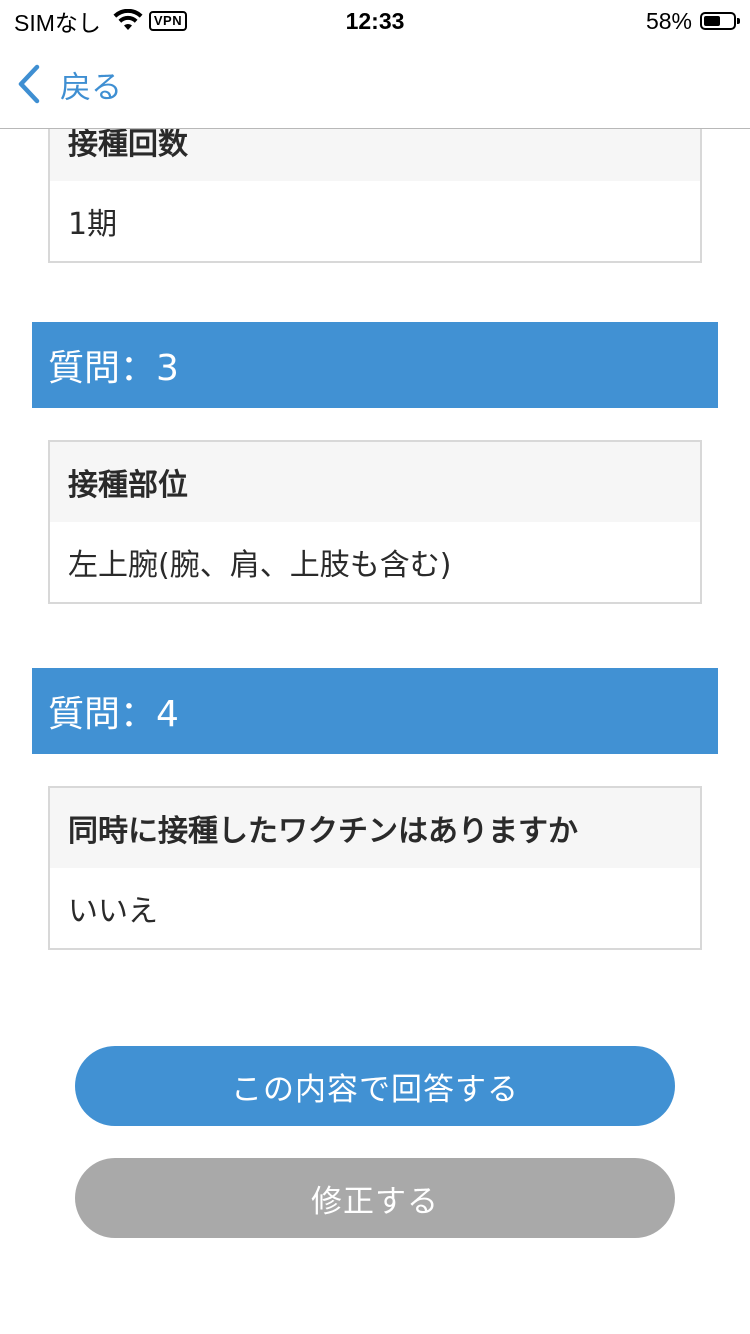 The image size is (750, 1334). I want to click on question-header-4: 質問：4, so click(375, 711).